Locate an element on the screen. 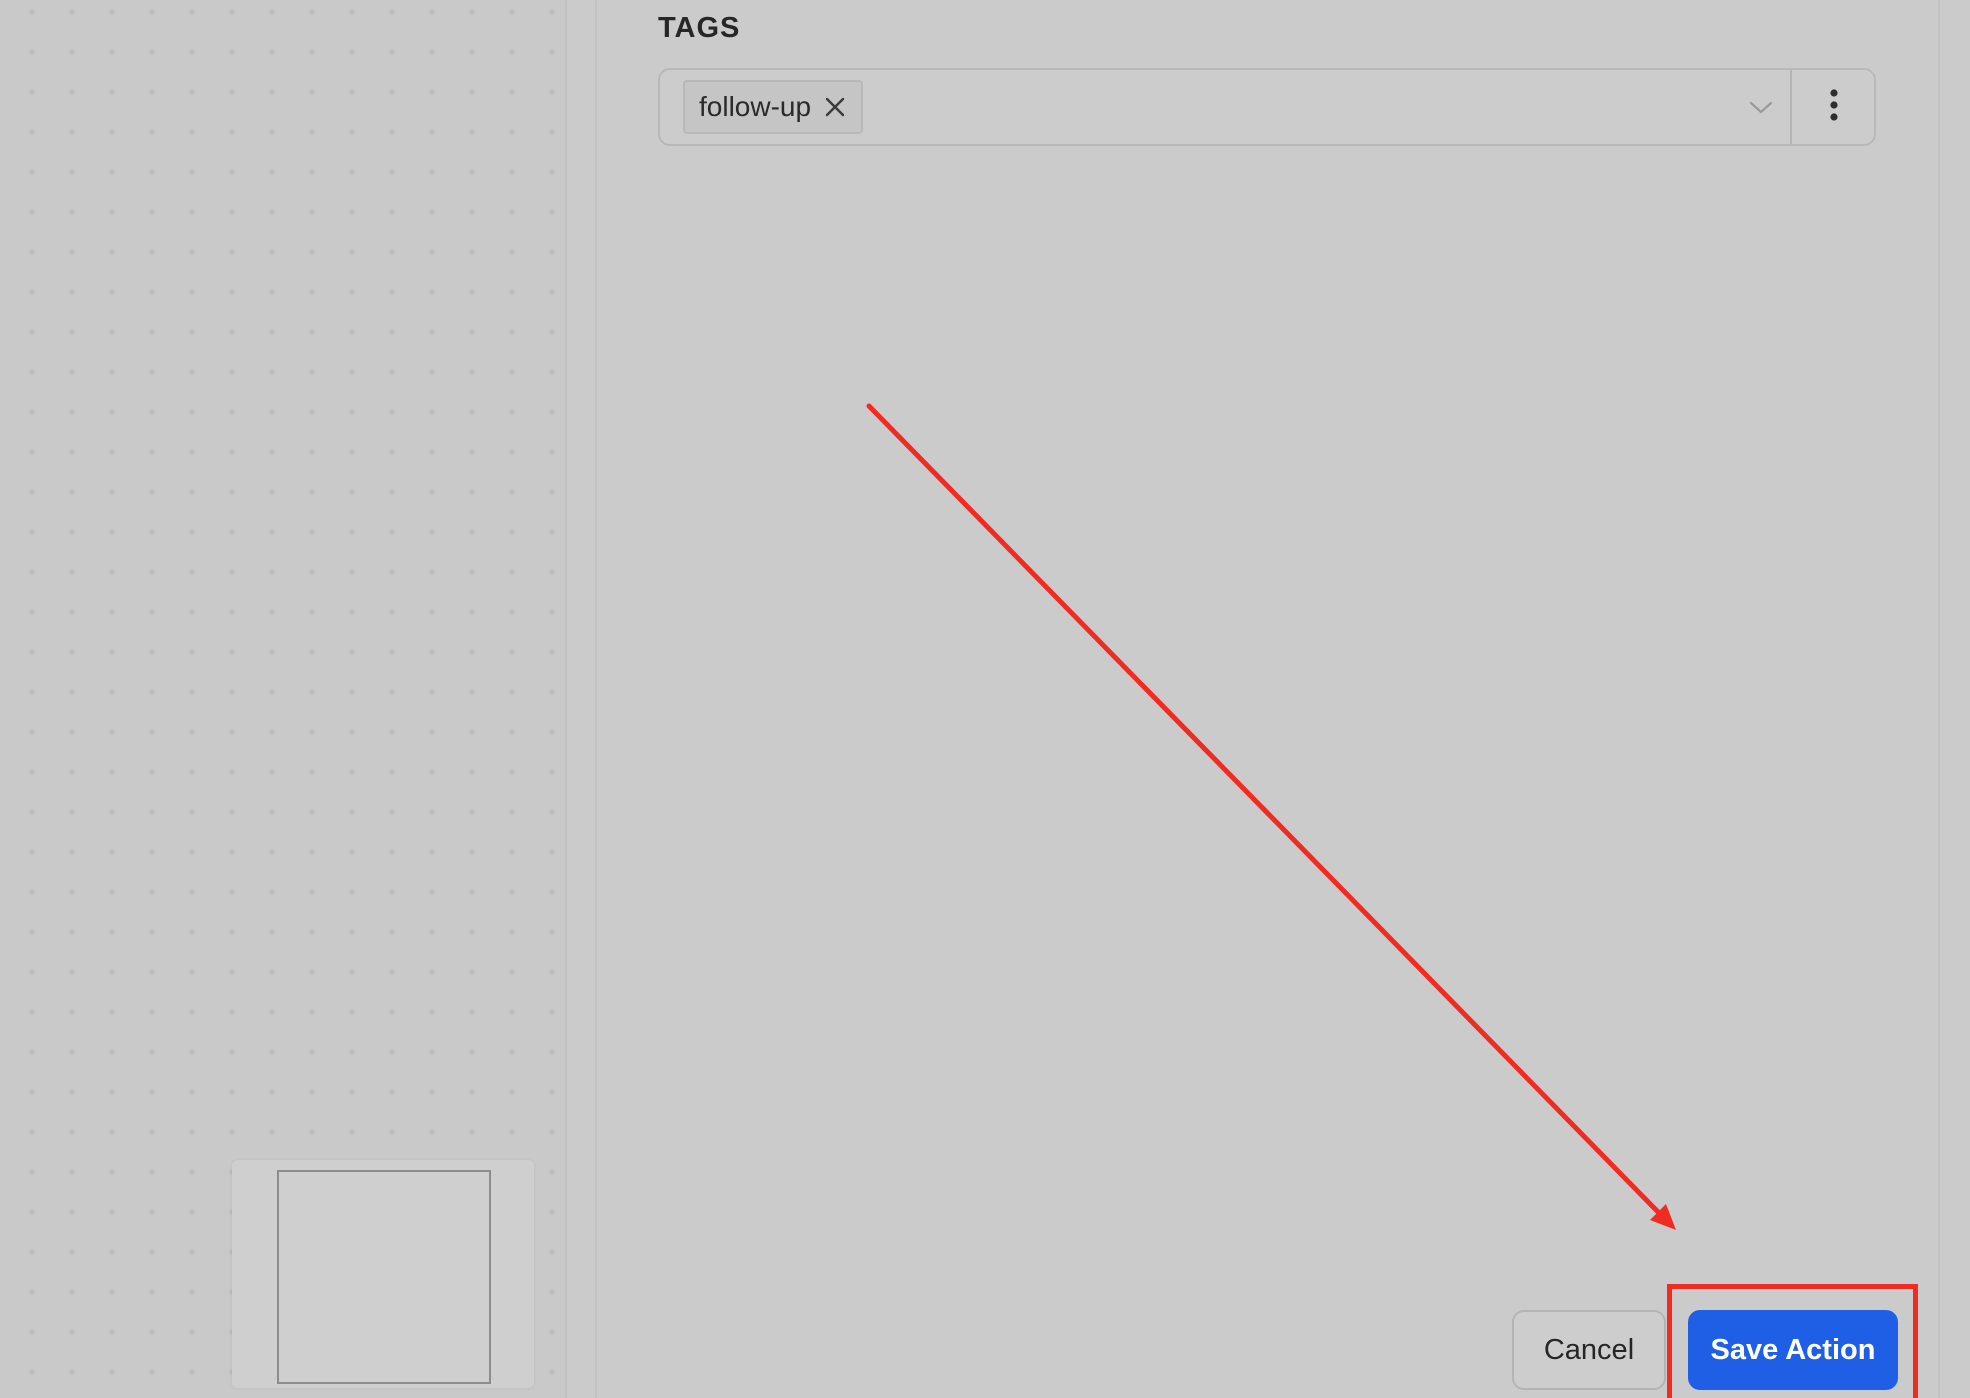 The image size is (1970, 1398). tag-chip: follow-up is located at coordinates (773, 107).